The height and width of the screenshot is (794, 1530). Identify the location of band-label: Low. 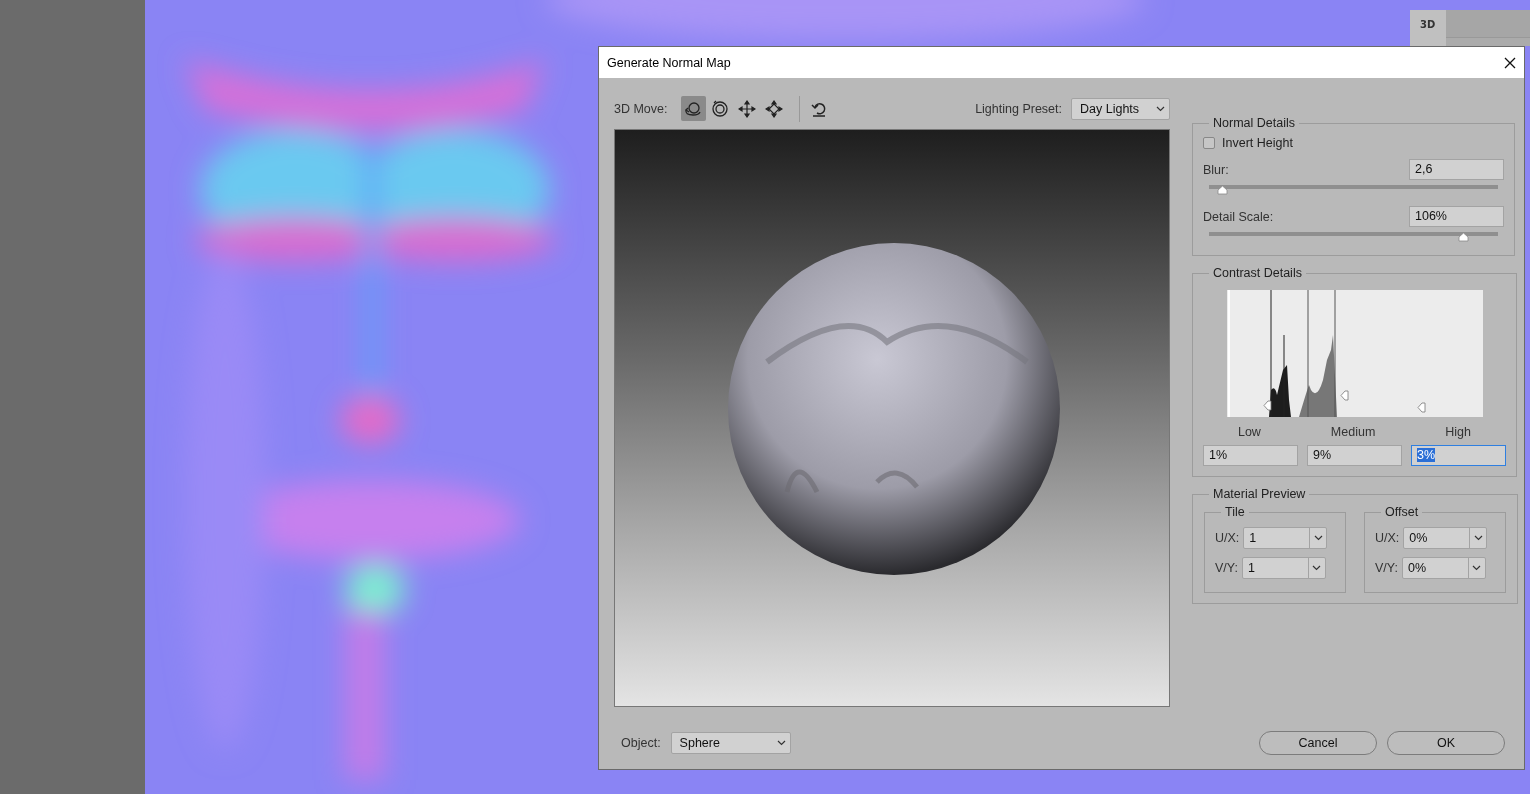
(1249, 432).